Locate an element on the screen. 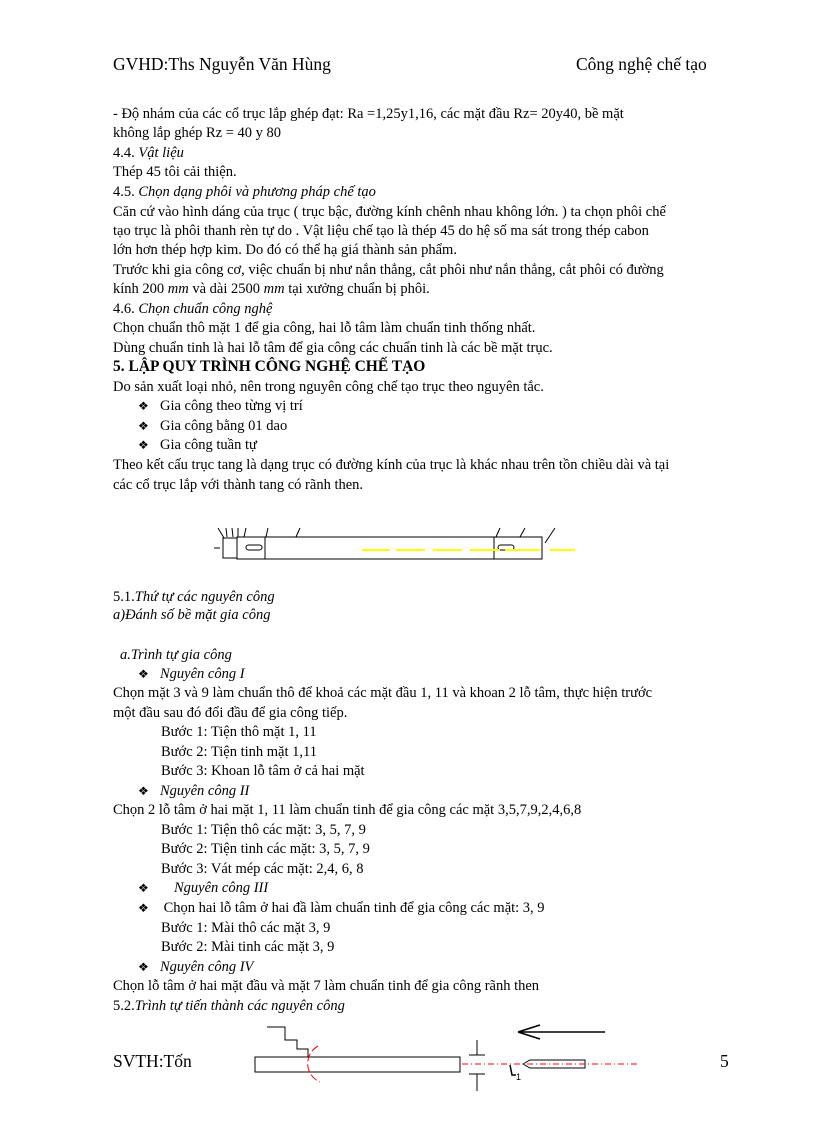 The image size is (816, 1123). section-title: Chọn dạng phôi và phương pháp chế tạo is located at coordinates (257, 192).